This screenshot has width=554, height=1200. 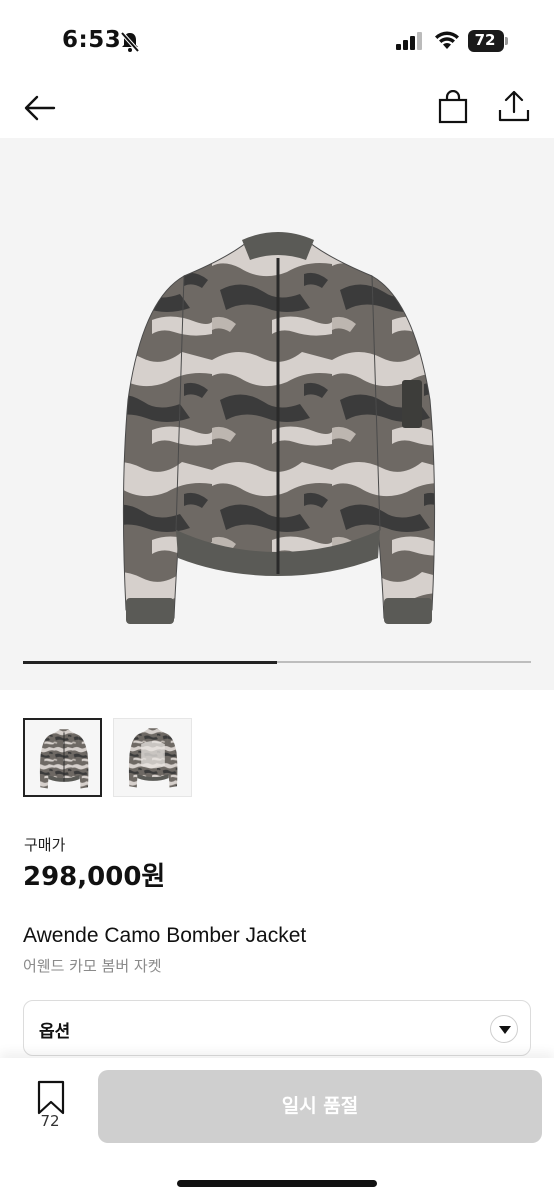 What do you see at coordinates (409, 41) in the screenshot?
I see `signal-icon` at bounding box center [409, 41].